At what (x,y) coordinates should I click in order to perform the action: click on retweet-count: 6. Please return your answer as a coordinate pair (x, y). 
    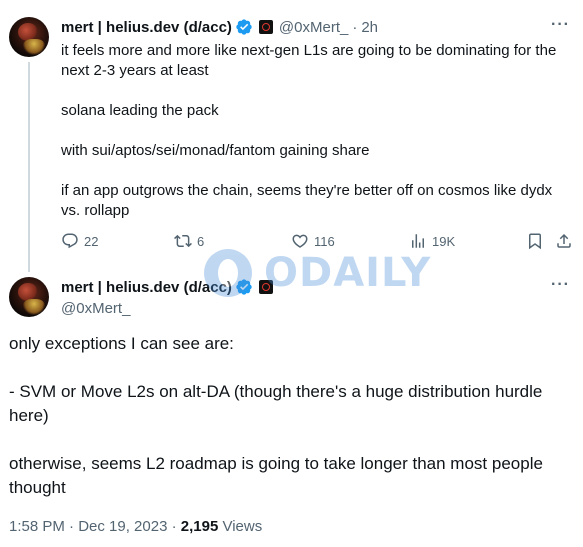
    Looking at the image, I should click on (201, 241).